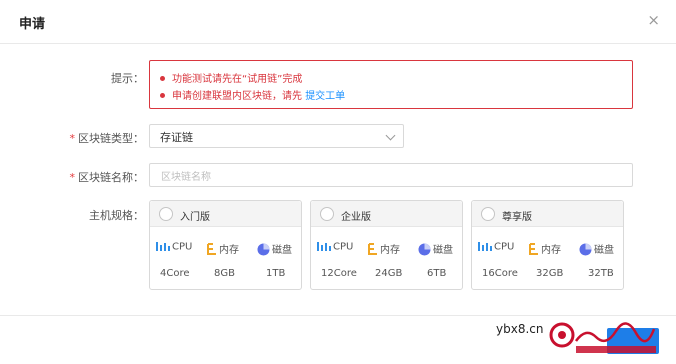  I want to click on chain-type-label: * 区块链类型：, so click(107, 138).